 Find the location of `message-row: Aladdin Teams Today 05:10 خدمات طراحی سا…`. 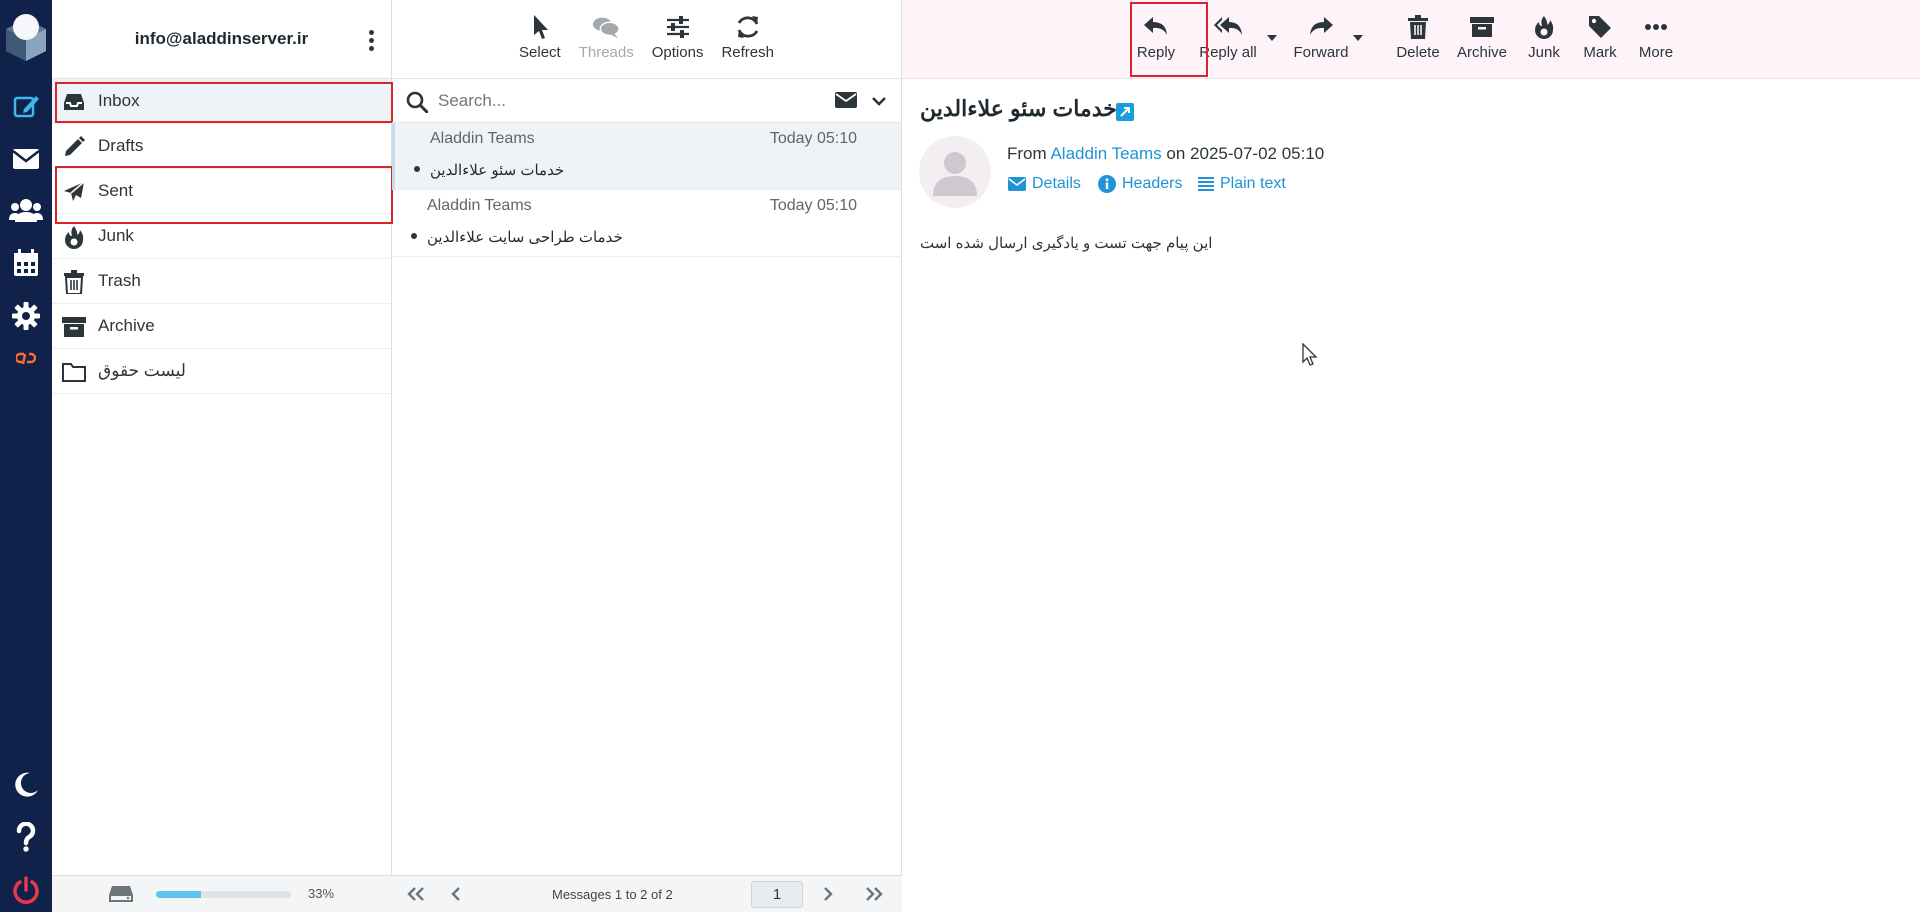

message-row: Aladdin Teams Today 05:10 خدمات طراحی سا… is located at coordinates (646, 223).